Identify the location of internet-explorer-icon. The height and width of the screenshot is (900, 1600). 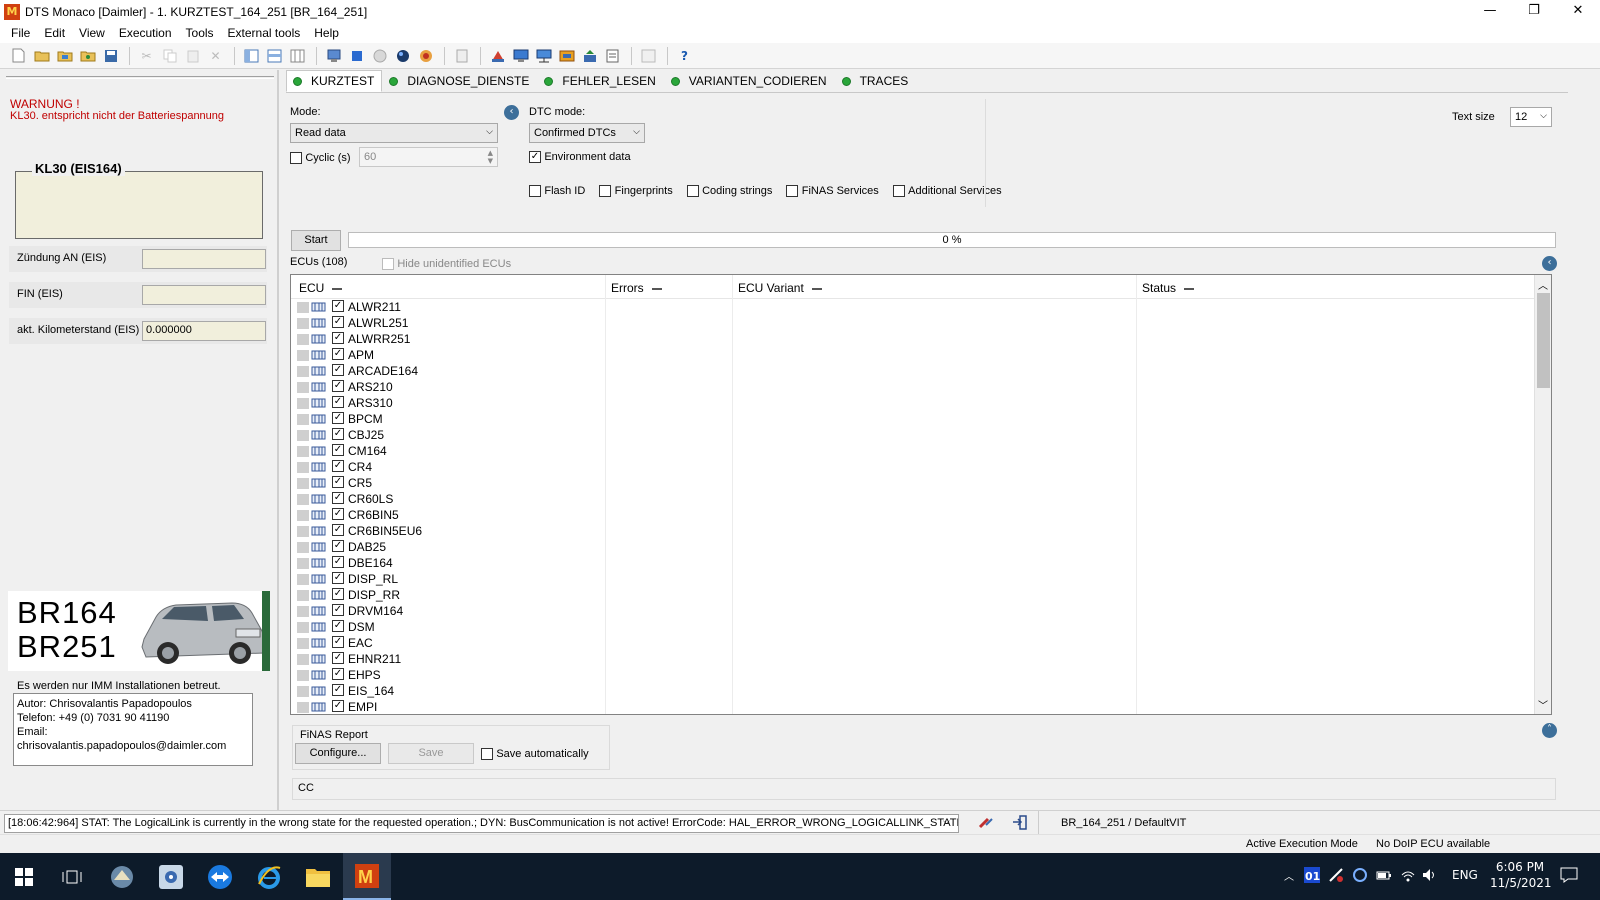
(269, 876).